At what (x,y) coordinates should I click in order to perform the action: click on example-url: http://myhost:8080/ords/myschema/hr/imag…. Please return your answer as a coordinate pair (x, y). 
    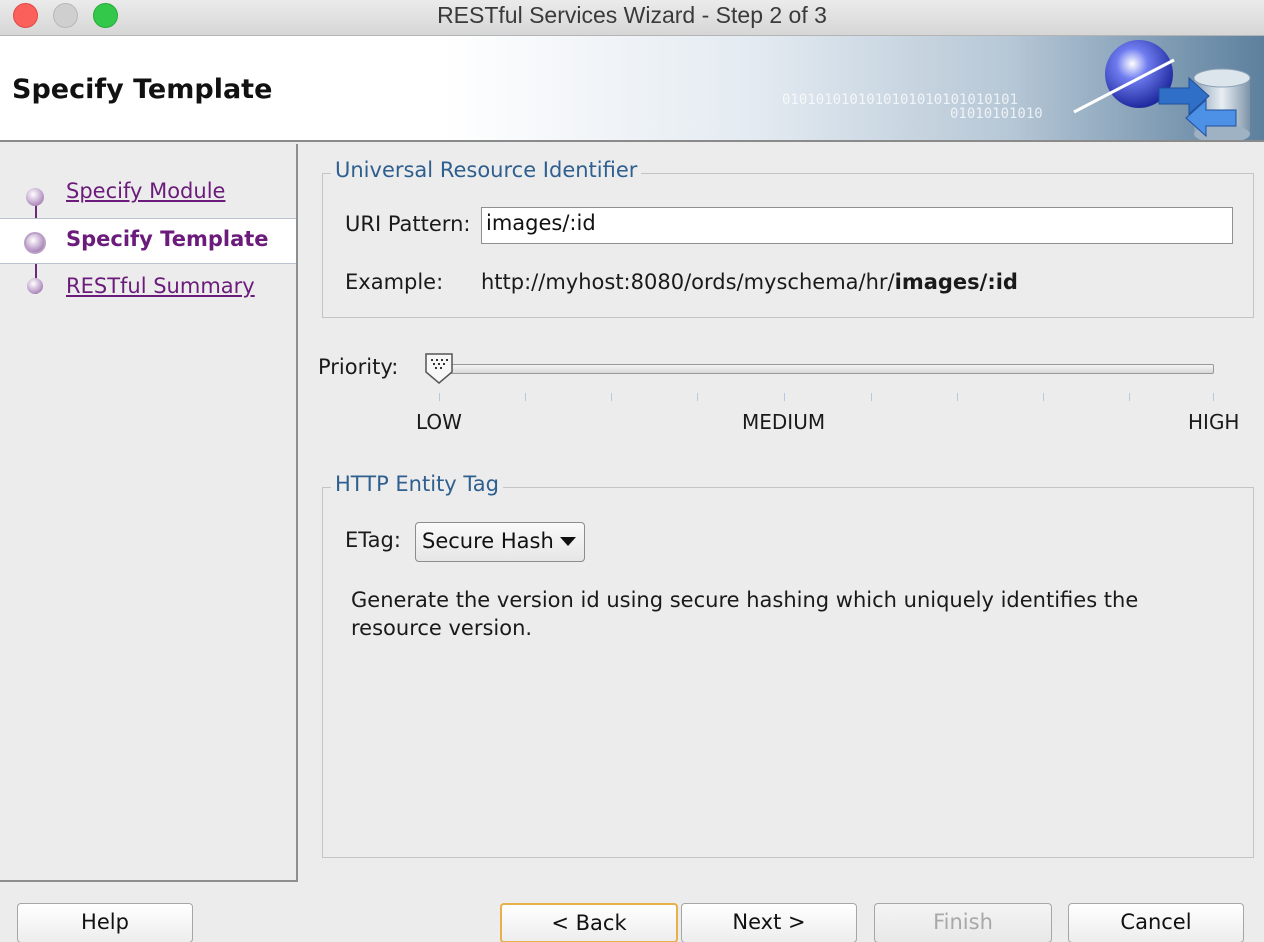
    Looking at the image, I should click on (749, 282).